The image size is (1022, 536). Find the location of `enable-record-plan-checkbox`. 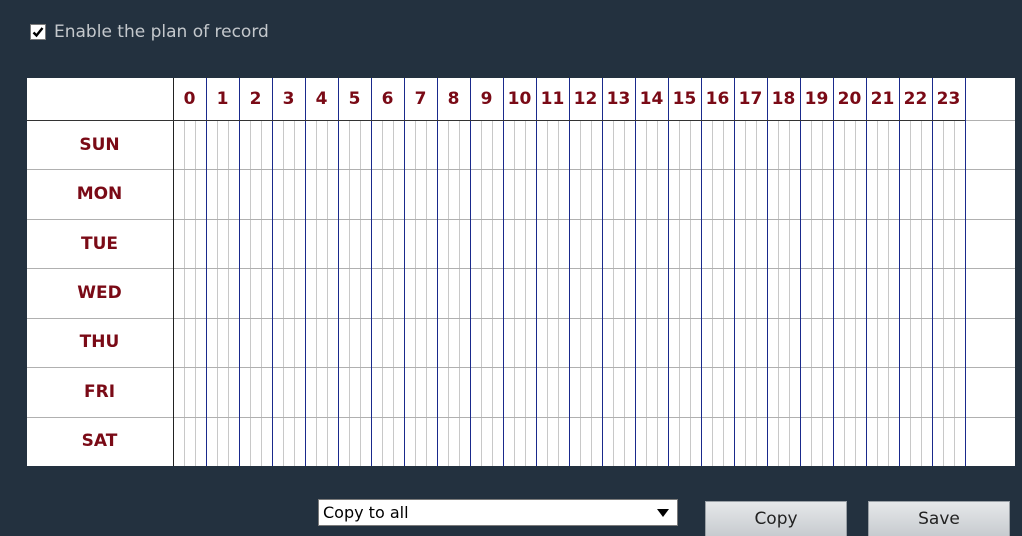

enable-record-plan-checkbox is located at coordinates (38, 32).